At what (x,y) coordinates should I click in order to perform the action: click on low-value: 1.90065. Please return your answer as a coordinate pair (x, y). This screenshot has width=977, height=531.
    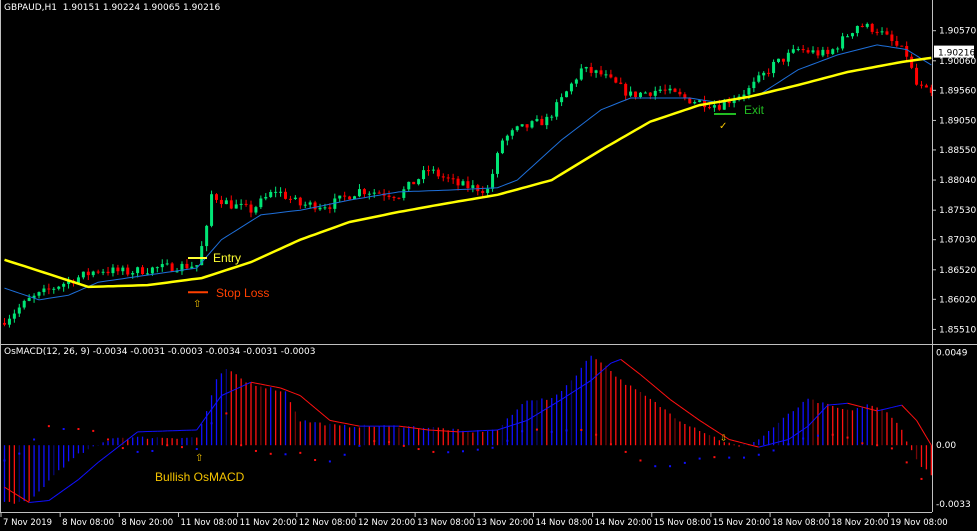
    Looking at the image, I should click on (161, 8).